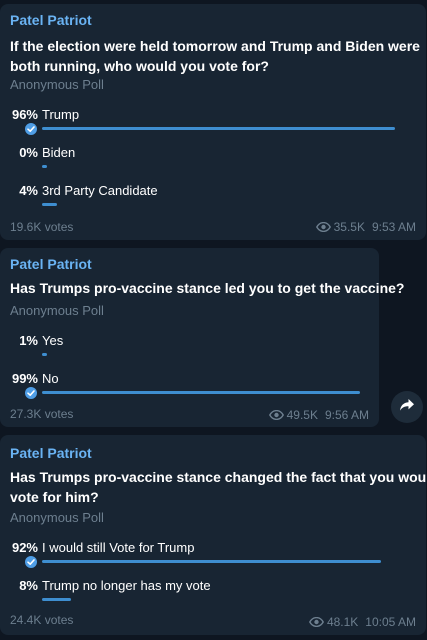 The image size is (427, 640). What do you see at coordinates (42, 227) in the screenshot?
I see `vote-count: 19.6K votes` at bounding box center [42, 227].